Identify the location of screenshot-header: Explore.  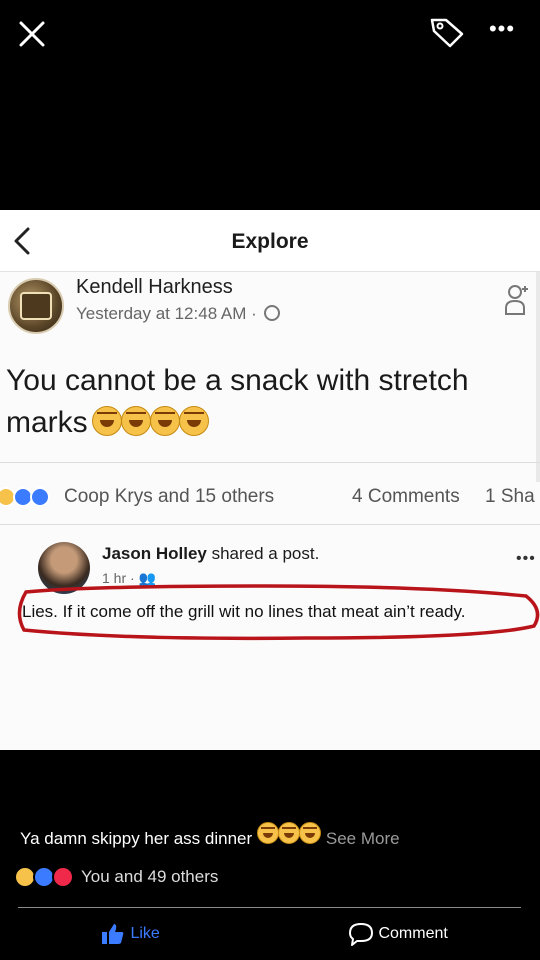
(270, 241).